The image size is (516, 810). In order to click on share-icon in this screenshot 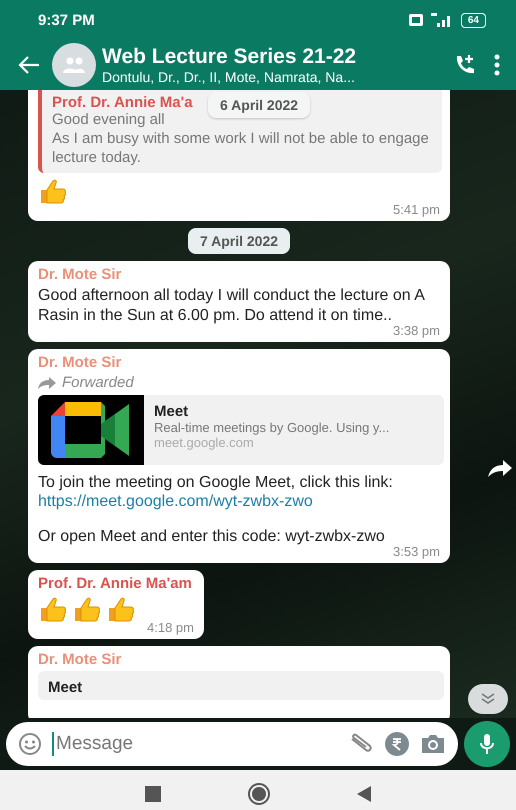, I will do `click(500, 469)`.